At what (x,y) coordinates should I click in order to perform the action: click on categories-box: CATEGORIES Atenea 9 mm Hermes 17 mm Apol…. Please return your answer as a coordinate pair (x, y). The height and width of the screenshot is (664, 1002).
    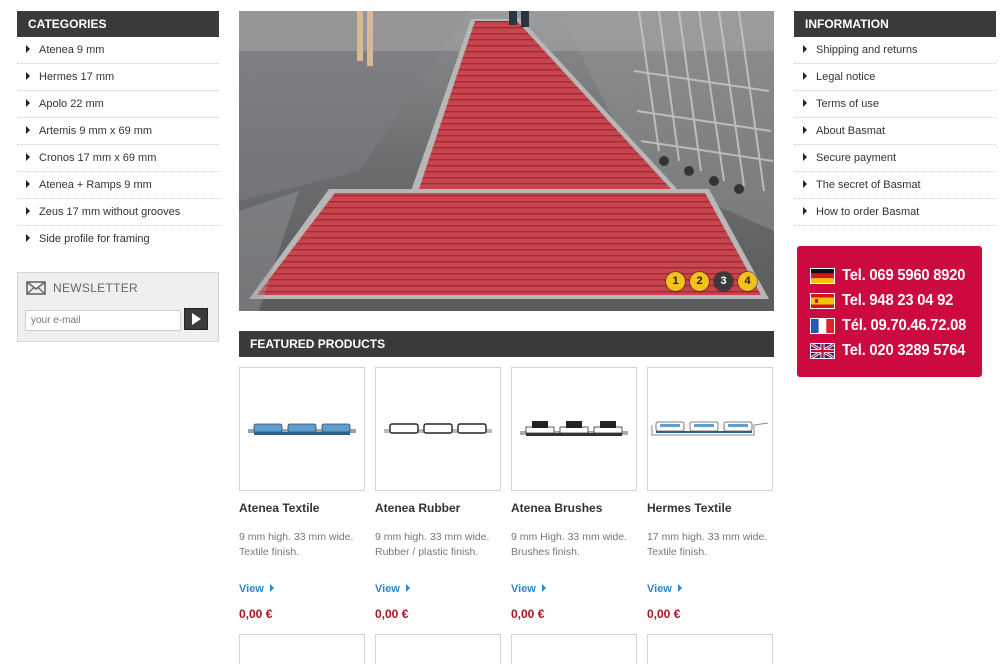
    Looking at the image, I should click on (118, 131).